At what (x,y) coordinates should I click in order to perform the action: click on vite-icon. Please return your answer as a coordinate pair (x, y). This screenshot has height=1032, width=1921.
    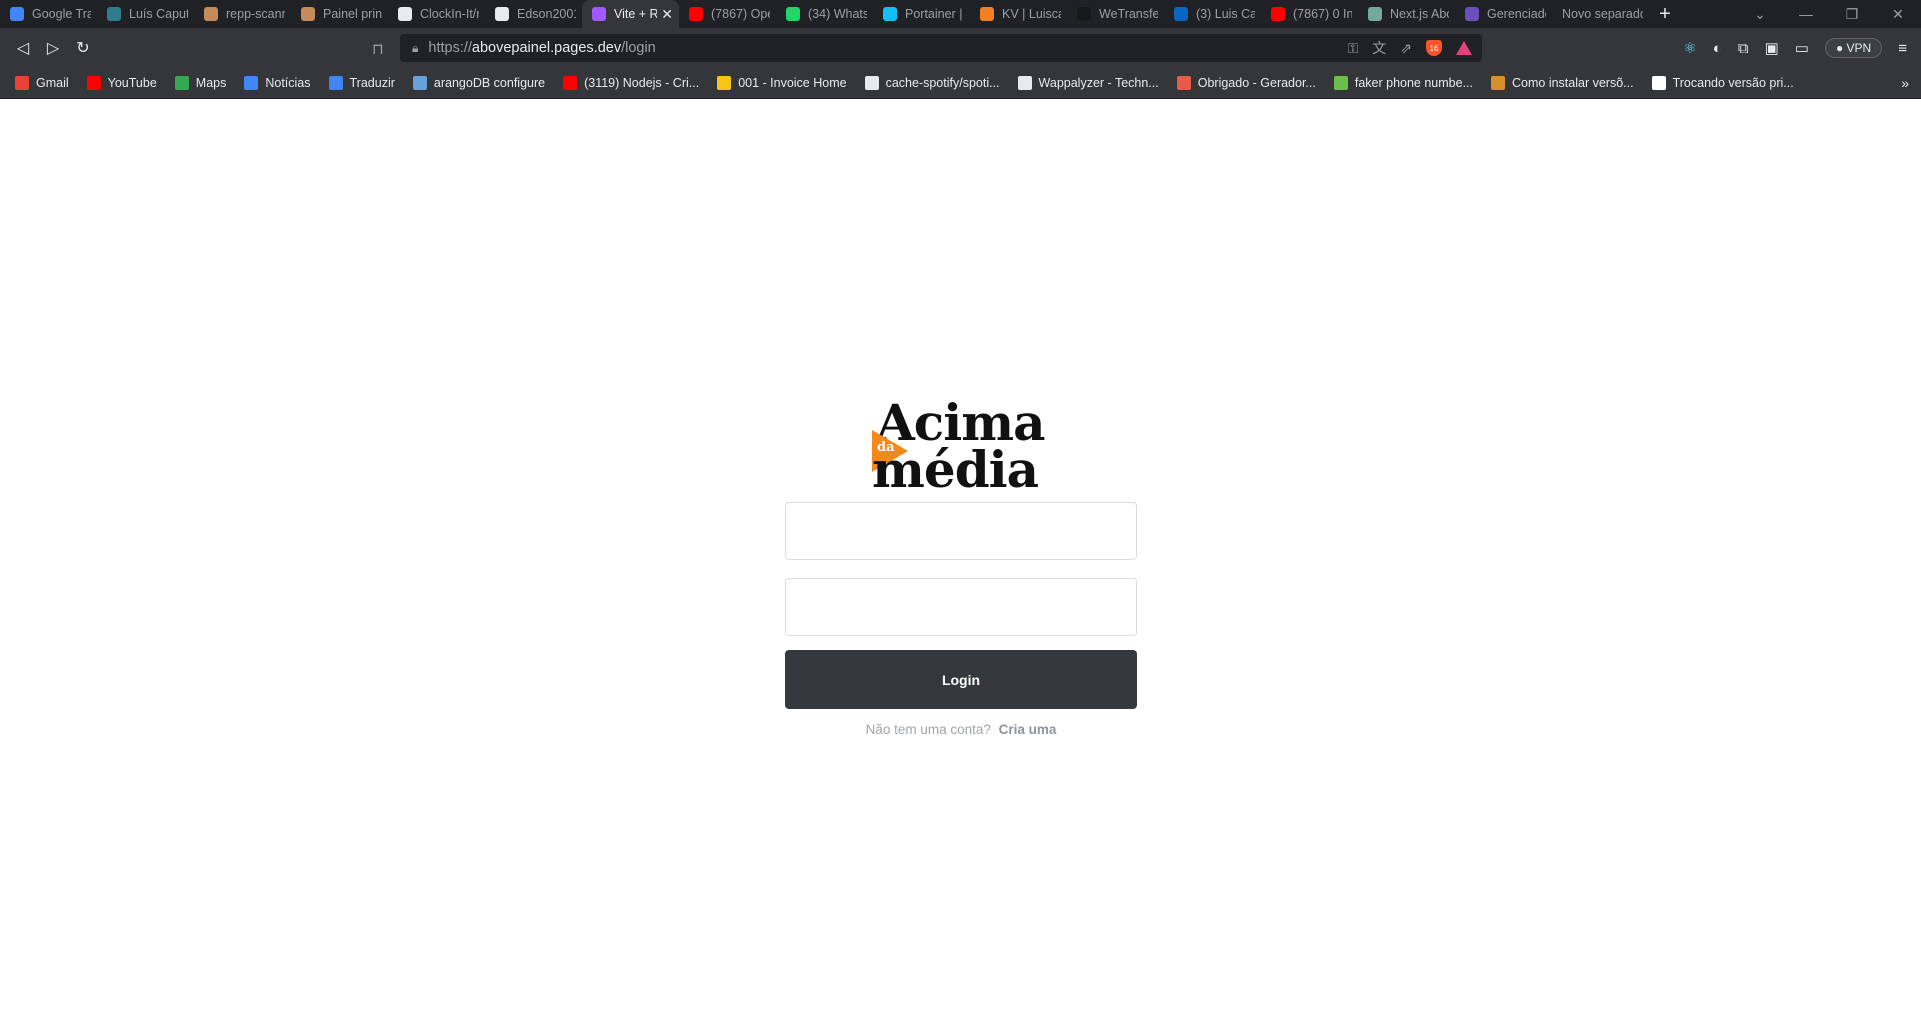
    Looking at the image, I should click on (599, 14).